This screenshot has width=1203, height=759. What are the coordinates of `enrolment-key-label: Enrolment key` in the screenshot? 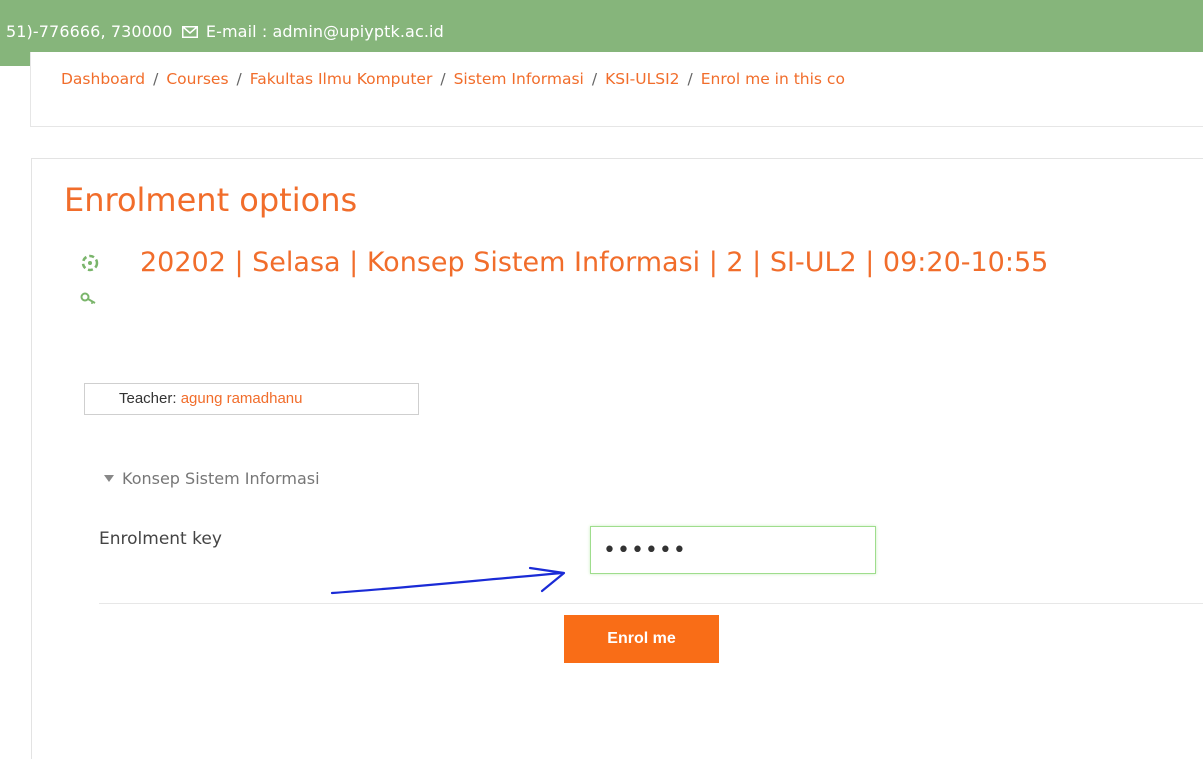 It's located at (160, 539).